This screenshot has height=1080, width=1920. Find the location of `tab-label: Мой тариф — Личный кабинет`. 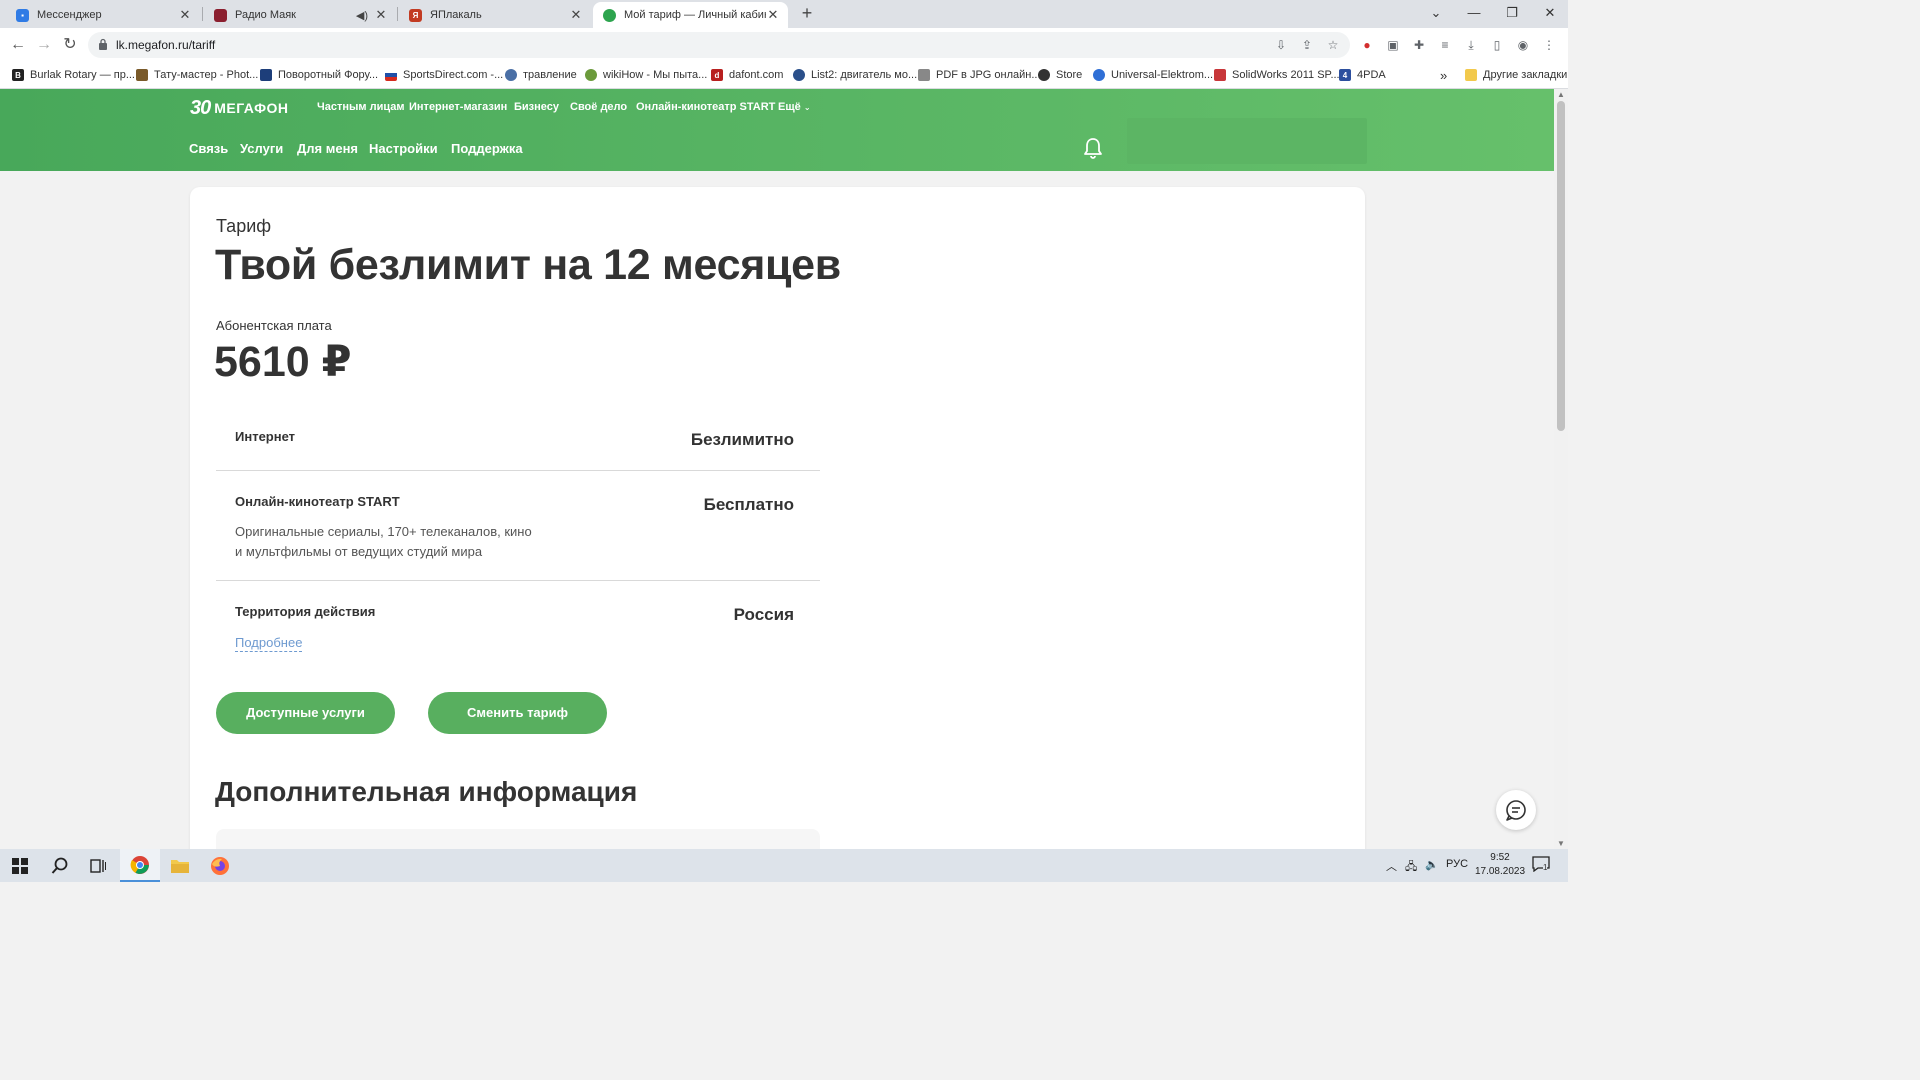

tab-label: Мой тариф — Личный кабинет is located at coordinates (695, 15).